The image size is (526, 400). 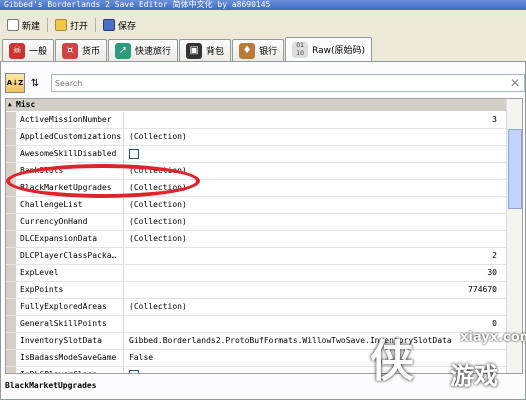 I want to click on property-row: CurrencyOnHand(Collection)▼, so click(x=264, y=222).